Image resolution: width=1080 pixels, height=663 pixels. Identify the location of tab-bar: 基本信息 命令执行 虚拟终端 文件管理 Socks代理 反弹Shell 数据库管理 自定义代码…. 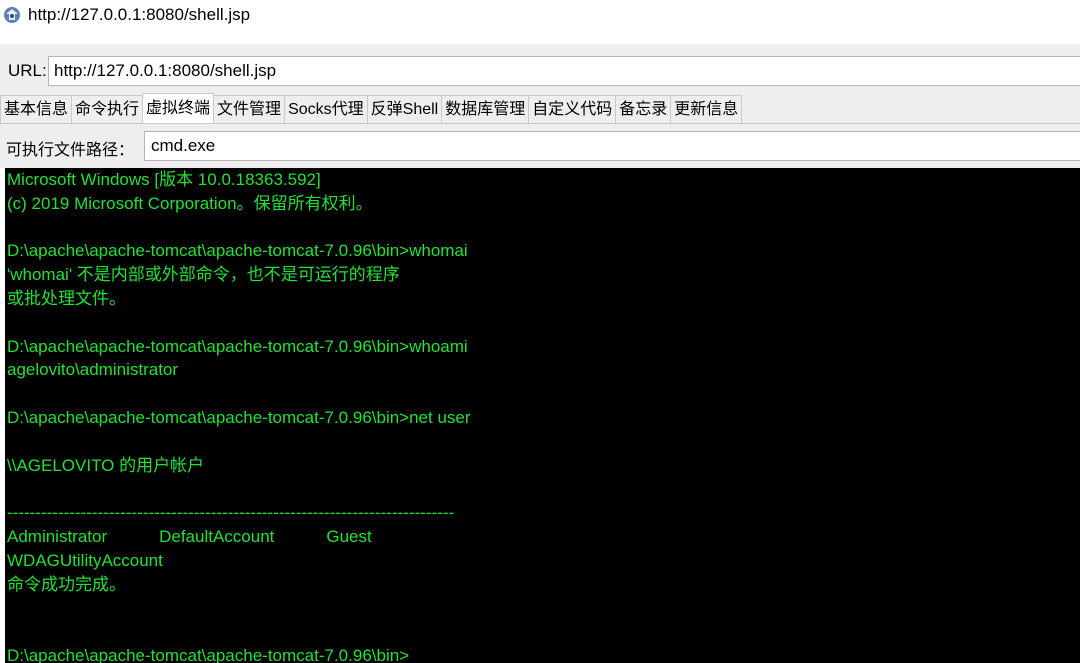
(540, 108).